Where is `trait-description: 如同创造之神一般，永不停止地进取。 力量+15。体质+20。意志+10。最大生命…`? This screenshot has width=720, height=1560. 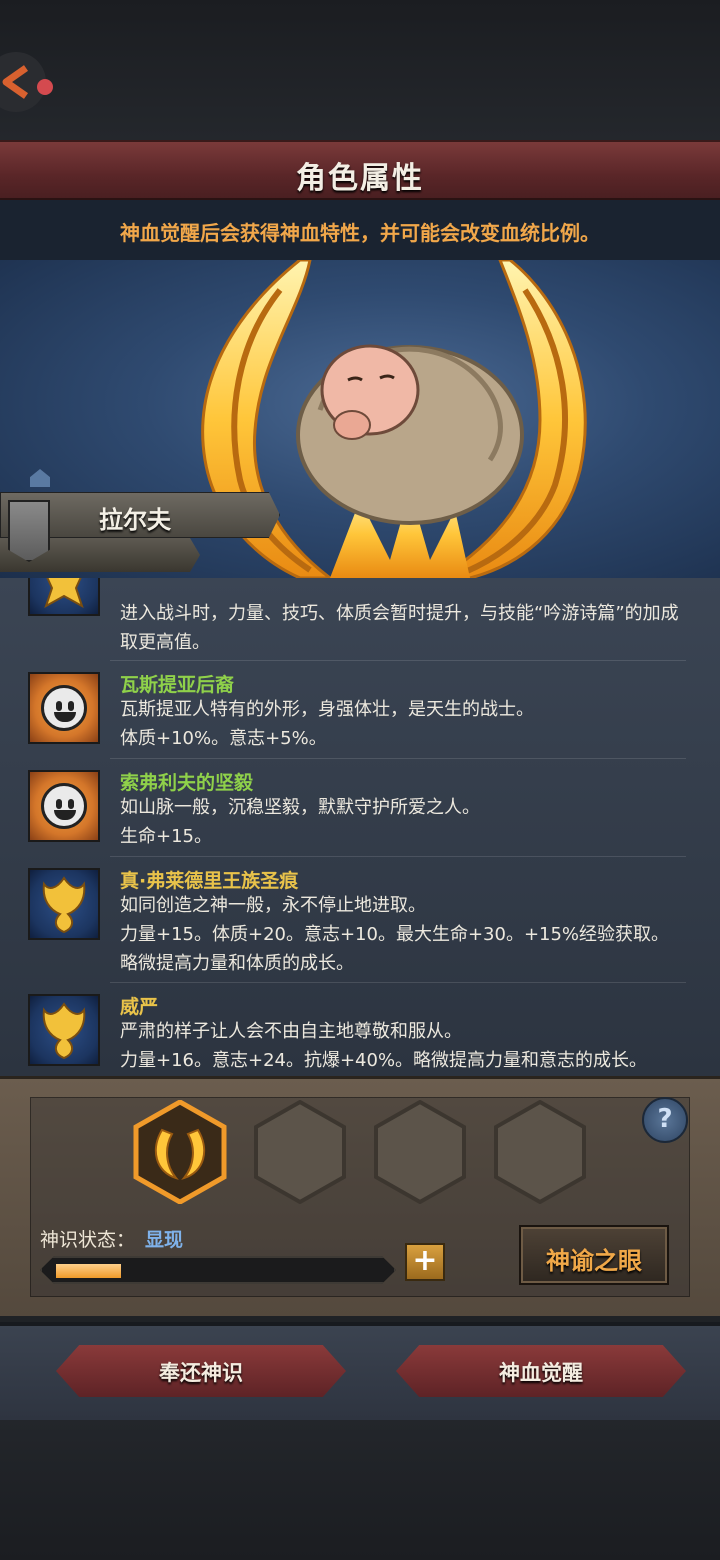
trait-description: 如同创造之神一般，永不停止地进取。 力量+15。体质+20。意志+10。最大生命… is located at coordinates (395, 934).